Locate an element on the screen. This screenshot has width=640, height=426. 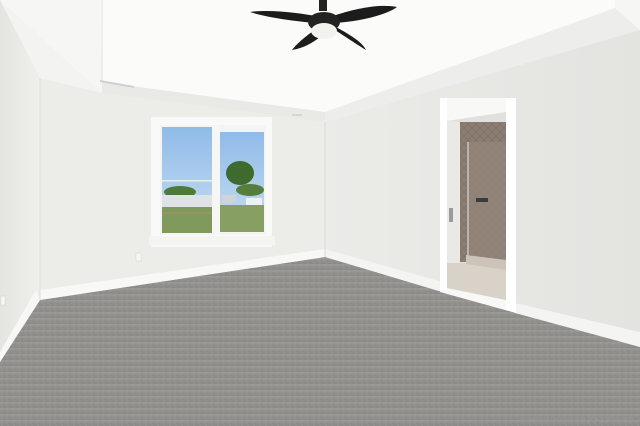
ceiling-vent is located at coordinates (297, 115).